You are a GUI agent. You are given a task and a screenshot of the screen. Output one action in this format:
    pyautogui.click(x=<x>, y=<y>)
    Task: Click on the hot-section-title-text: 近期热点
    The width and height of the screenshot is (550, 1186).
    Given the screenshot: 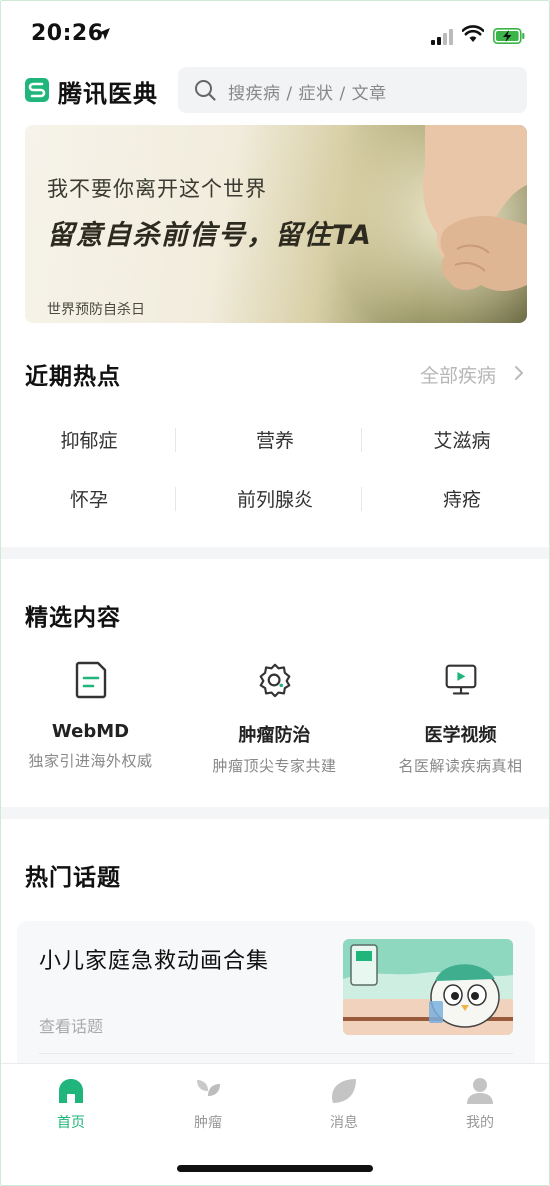 What is the action you would take?
    pyautogui.click(x=73, y=377)
    